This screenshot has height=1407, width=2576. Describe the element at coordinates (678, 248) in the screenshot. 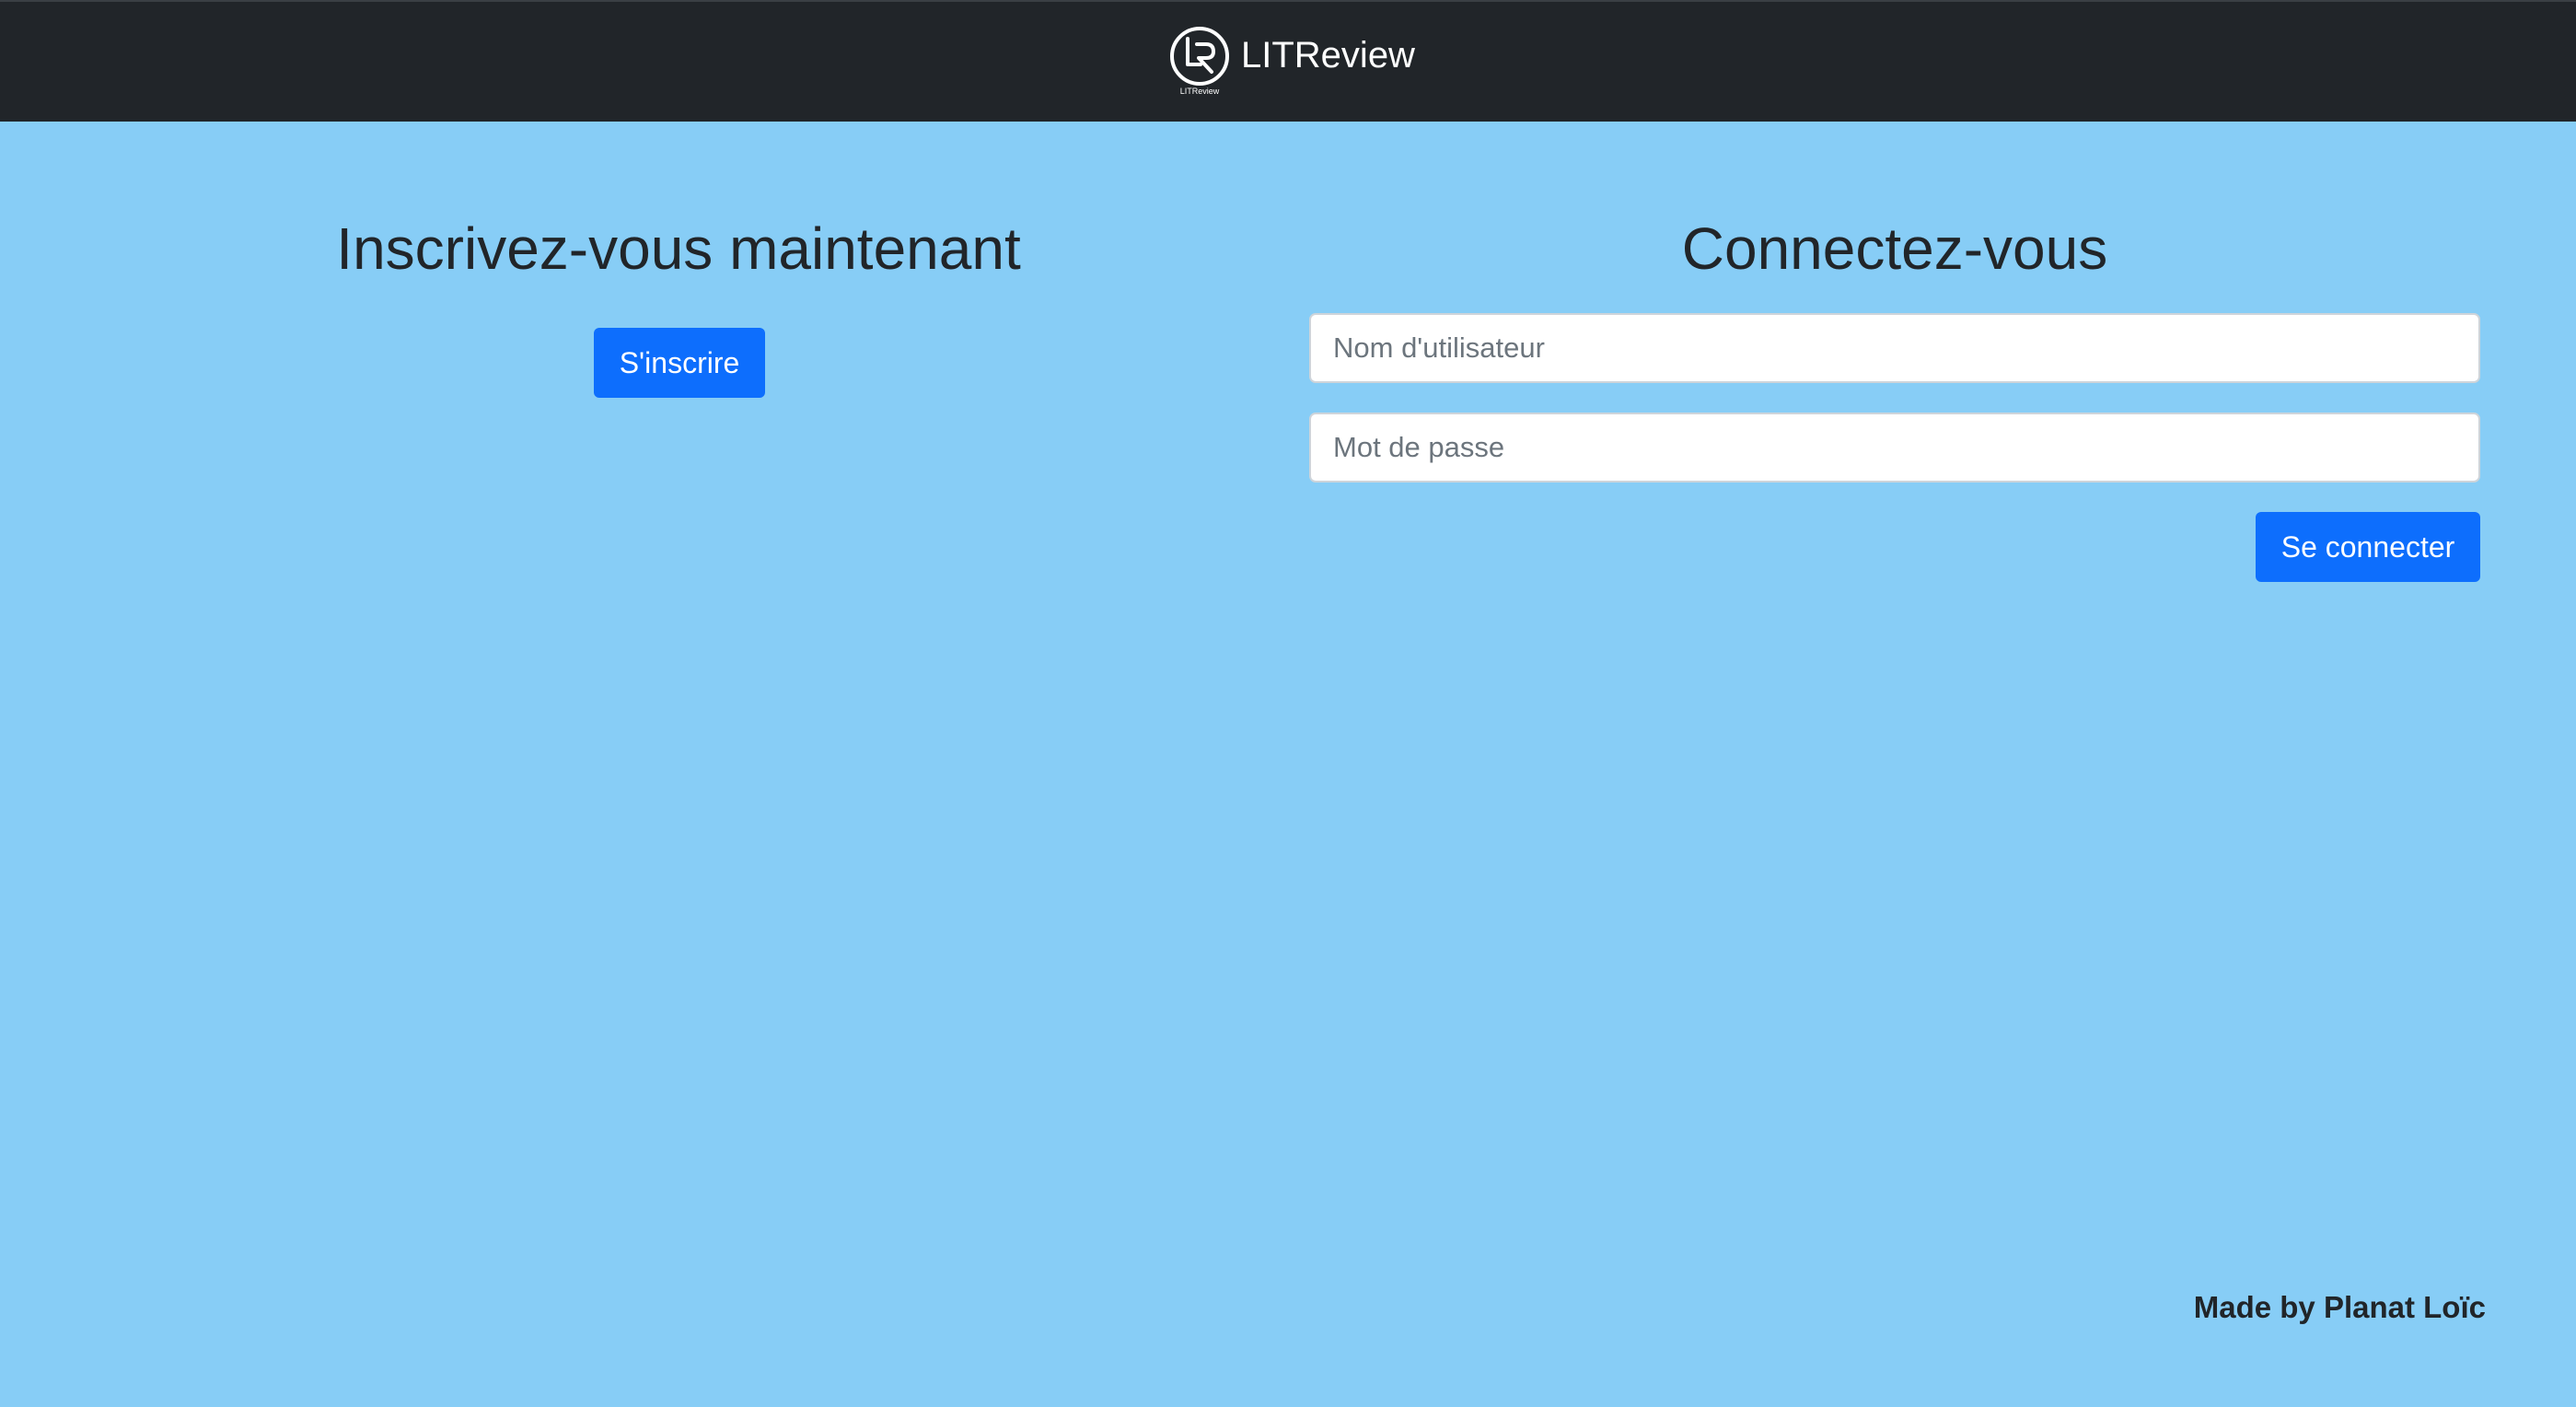

I see `signup-title: Inscrivez-vous maintenant` at that location.